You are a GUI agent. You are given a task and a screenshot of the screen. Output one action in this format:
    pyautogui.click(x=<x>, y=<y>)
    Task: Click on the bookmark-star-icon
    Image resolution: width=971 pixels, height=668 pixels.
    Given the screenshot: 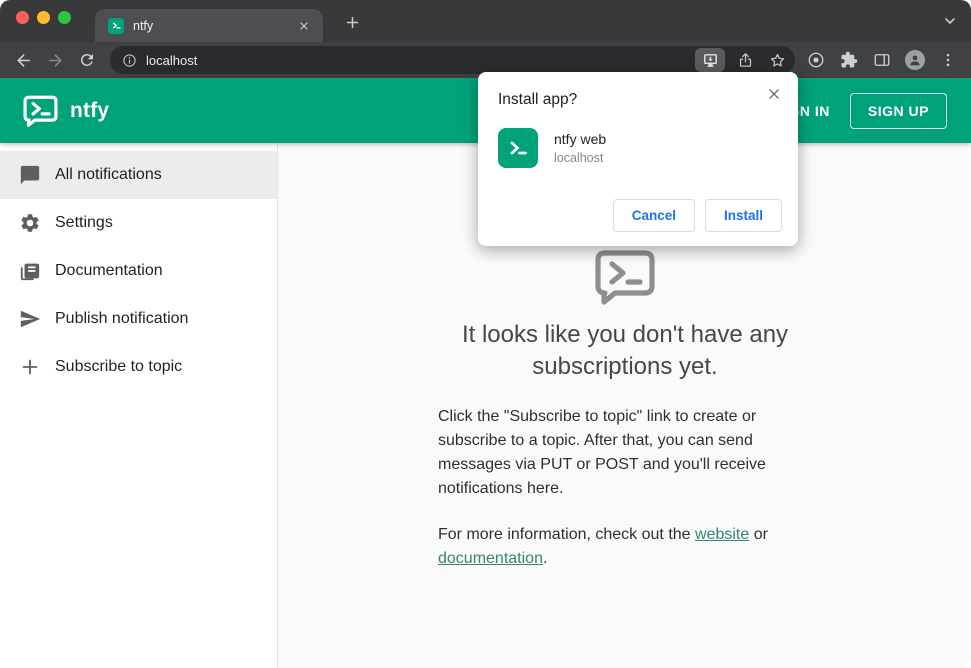 What is the action you would take?
    pyautogui.click(x=777, y=60)
    